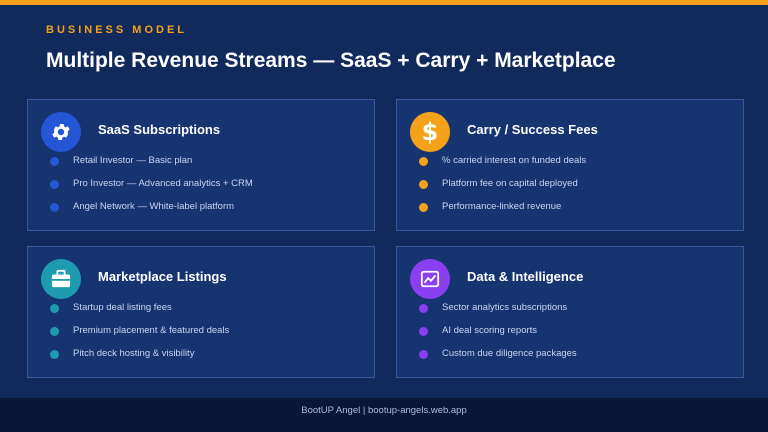  What do you see at coordinates (159, 129) in the screenshot?
I see `card-title: SaaS Subscriptions` at bounding box center [159, 129].